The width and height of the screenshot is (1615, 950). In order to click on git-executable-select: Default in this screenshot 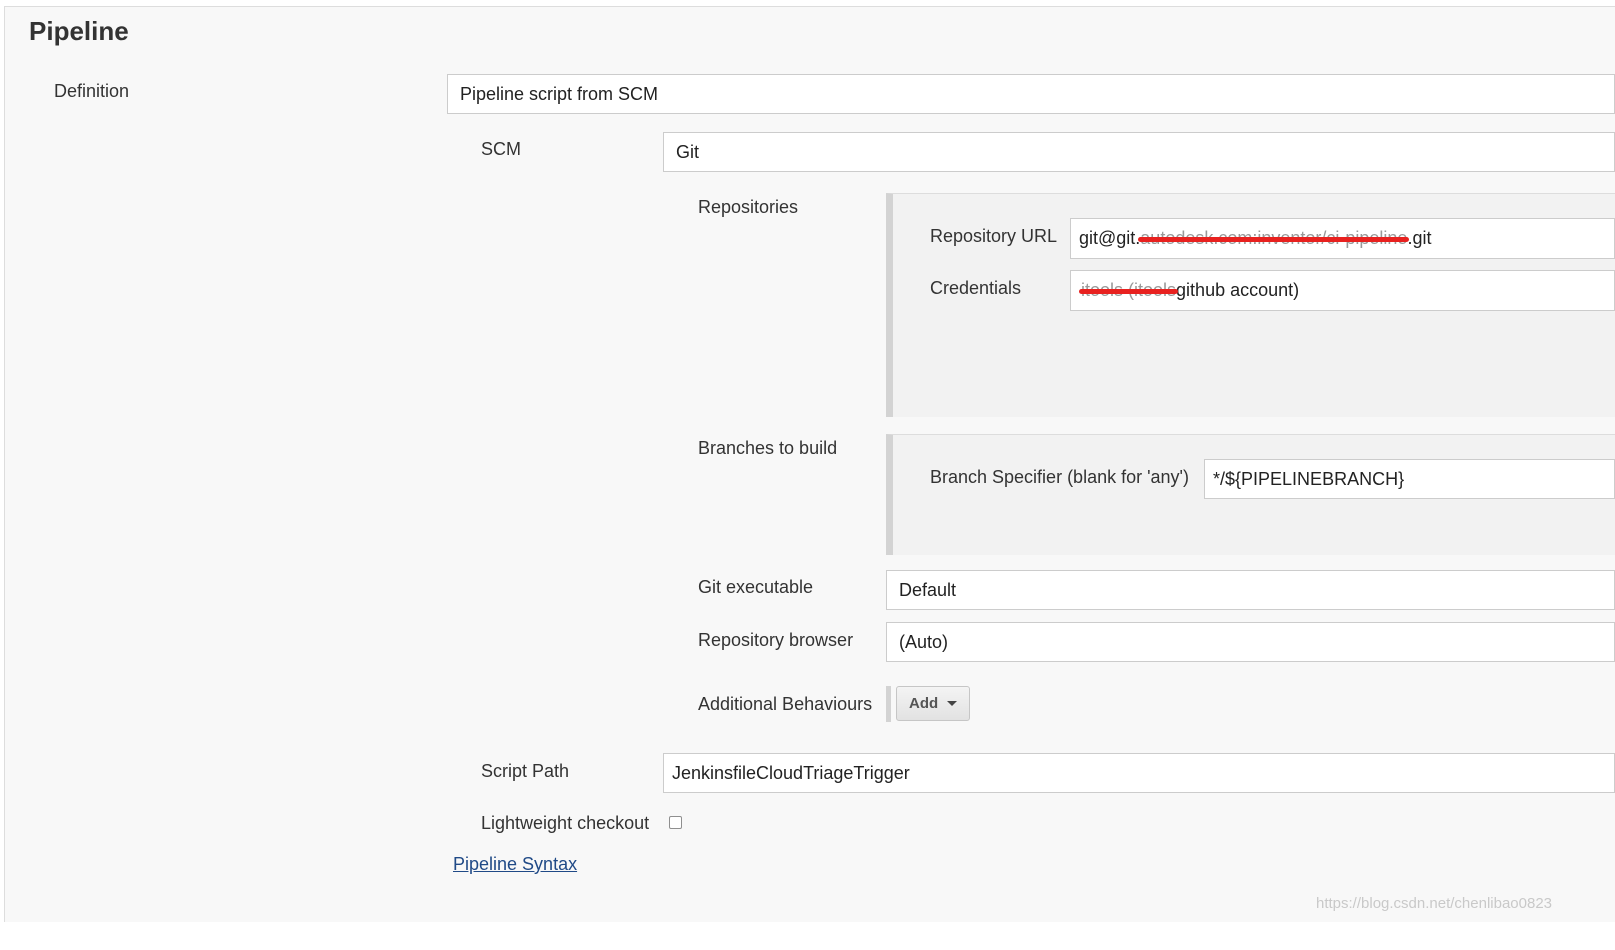, I will do `click(1250, 590)`.